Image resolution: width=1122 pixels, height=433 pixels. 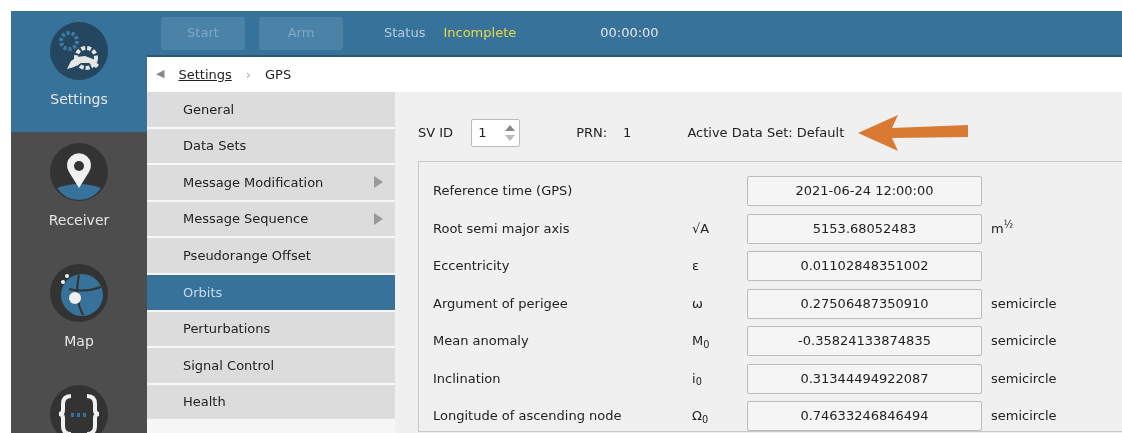 I want to click on breadcrumb-link: Settings, so click(x=205, y=74).